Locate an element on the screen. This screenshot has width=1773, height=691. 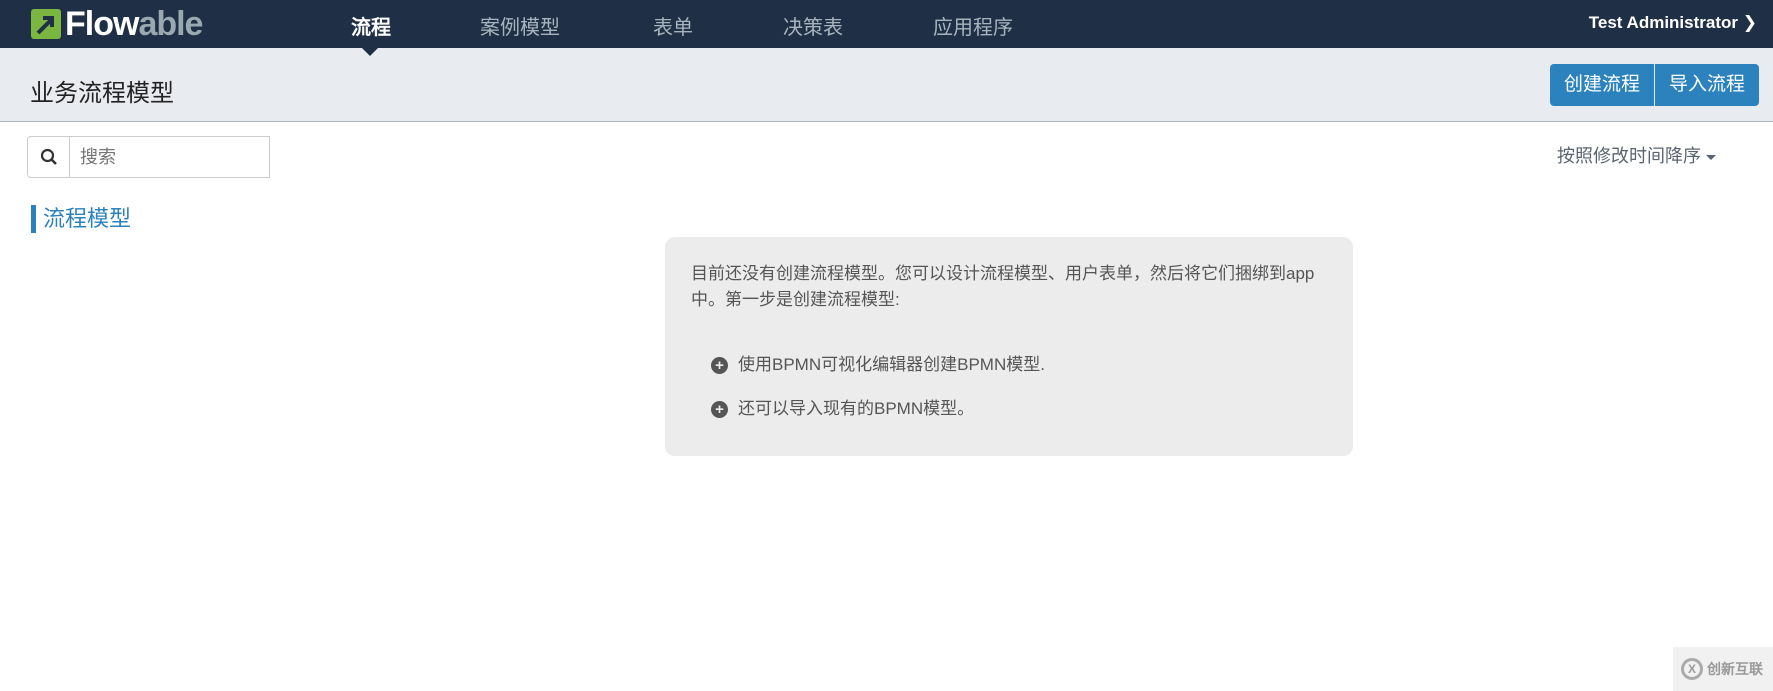
watermark-logo-icon: X is located at coordinates (1692, 669).